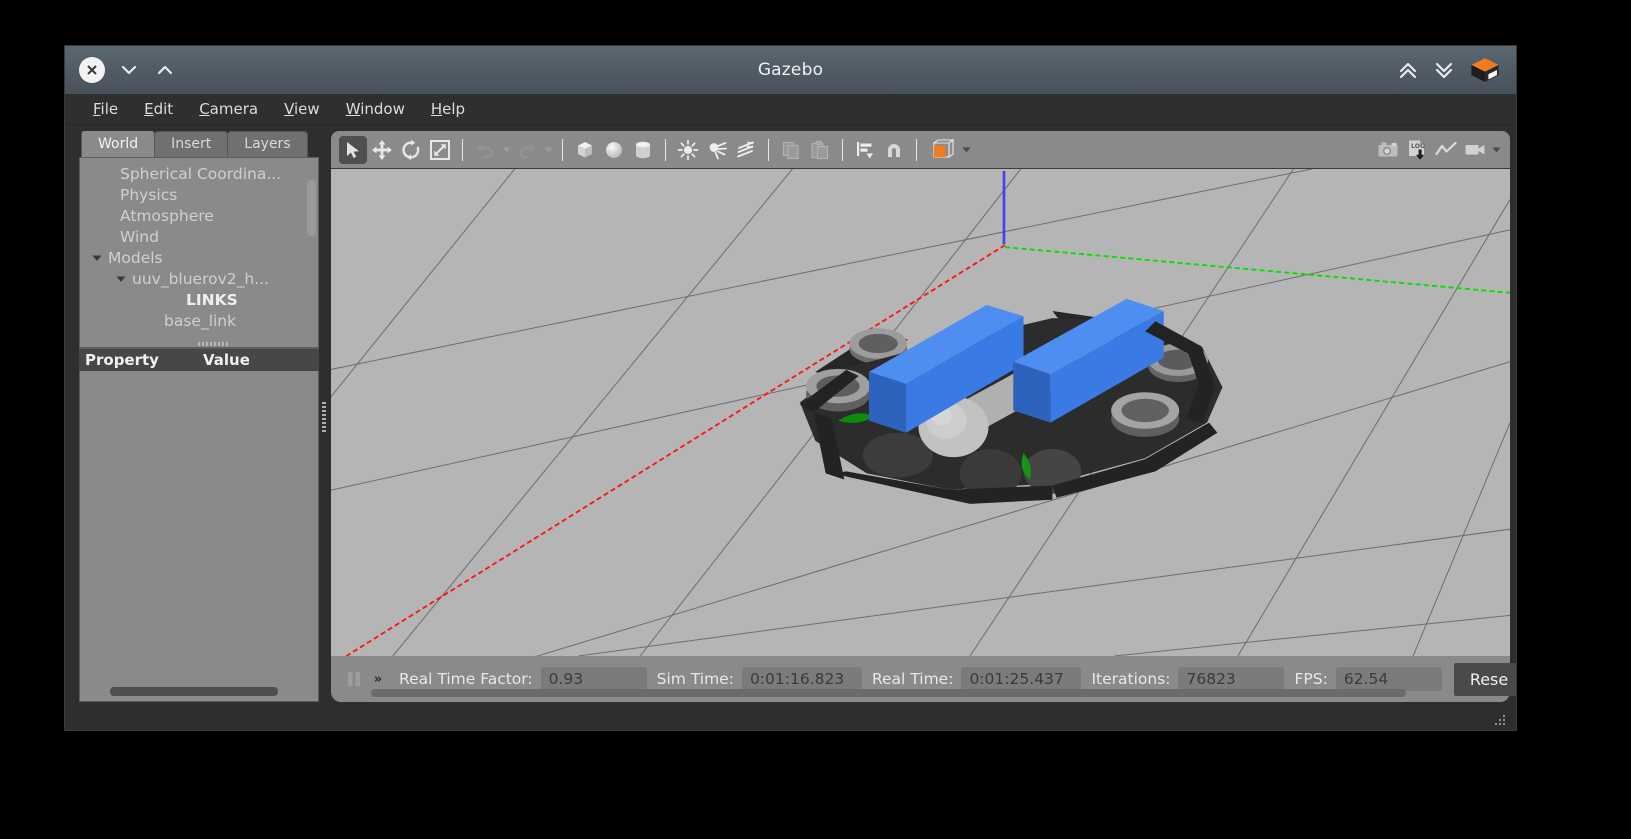 The height and width of the screenshot is (839, 1631). I want to click on thruster-front-right-lower, so click(1145, 414).